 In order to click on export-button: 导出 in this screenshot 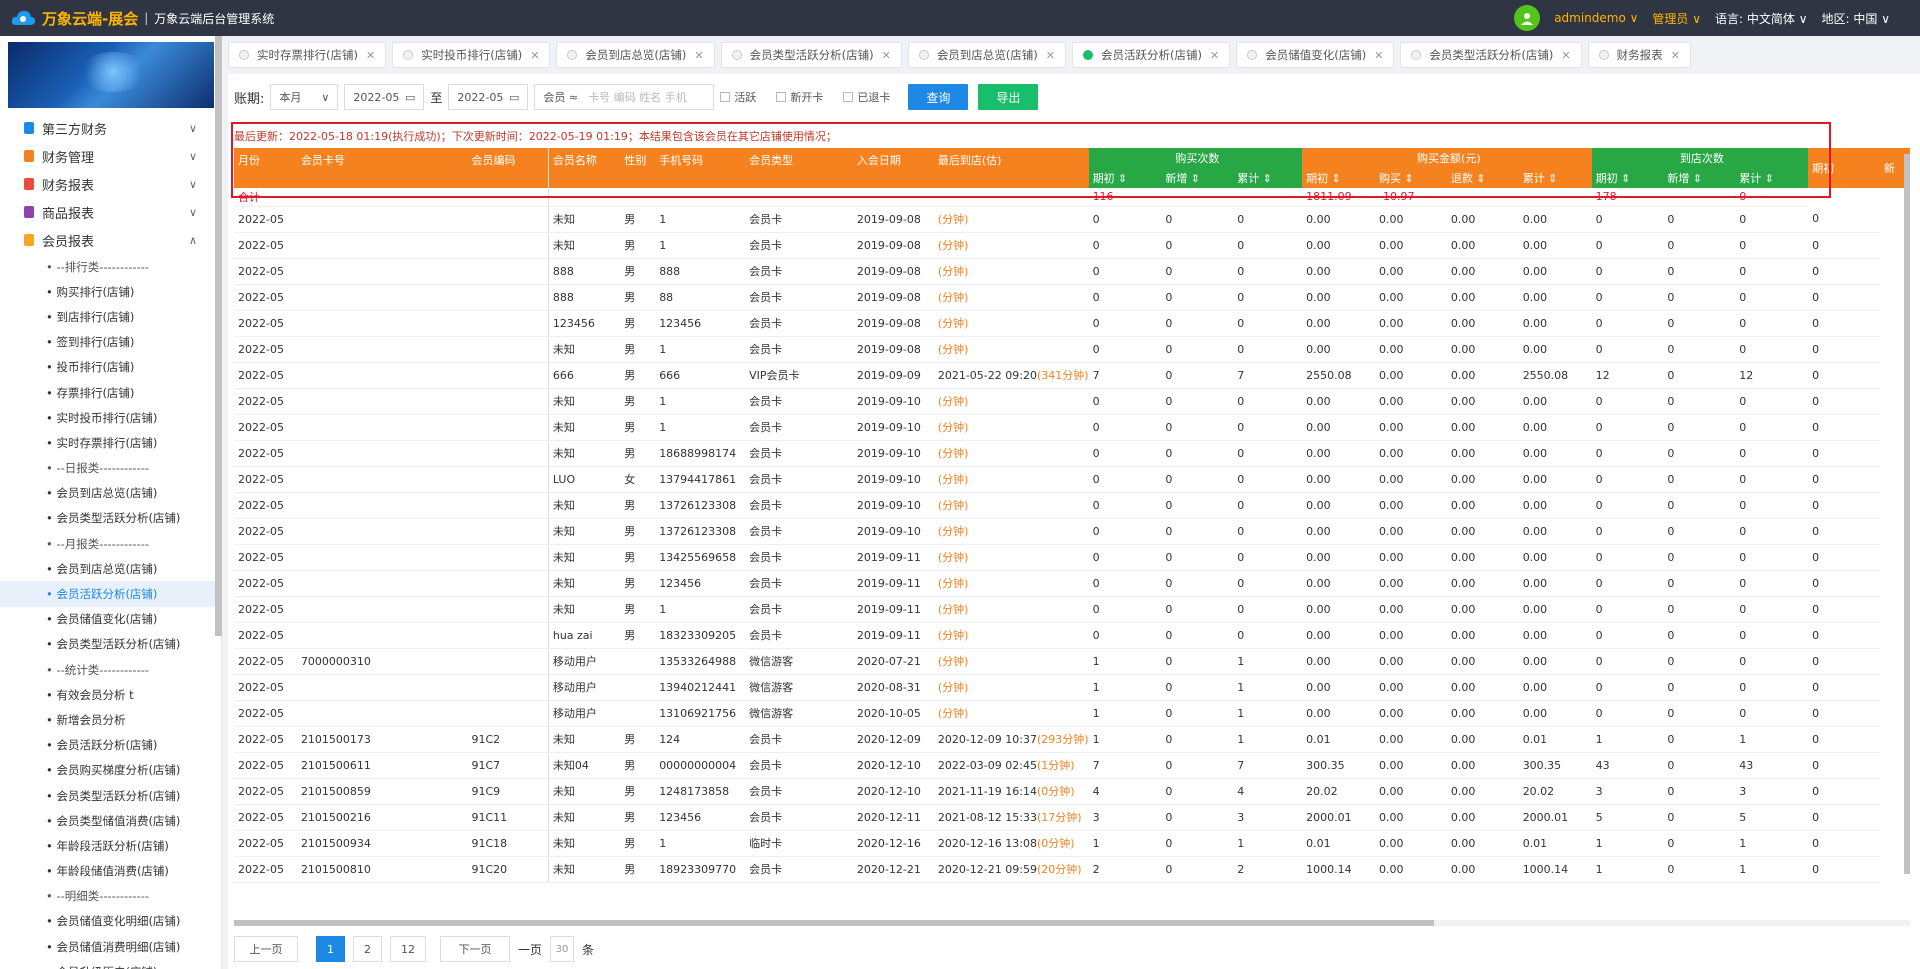, I will do `click(1008, 97)`.